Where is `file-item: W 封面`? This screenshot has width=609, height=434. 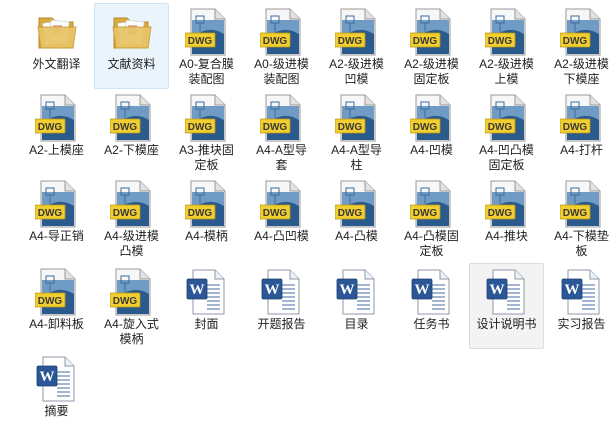
file-item: W 封面 is located at coordinates (206, 306).